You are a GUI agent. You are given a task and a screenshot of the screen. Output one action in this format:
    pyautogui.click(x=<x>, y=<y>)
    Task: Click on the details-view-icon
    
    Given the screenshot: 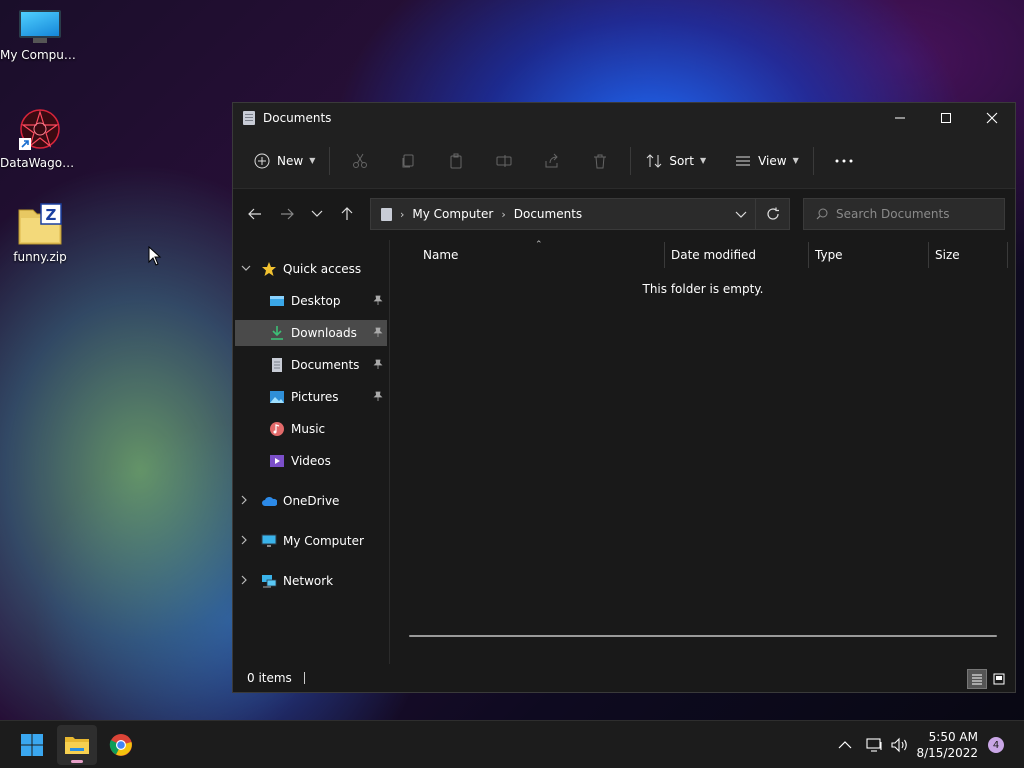 What is the action you would take?
    pyautogui.click(x=977, y=679)
    